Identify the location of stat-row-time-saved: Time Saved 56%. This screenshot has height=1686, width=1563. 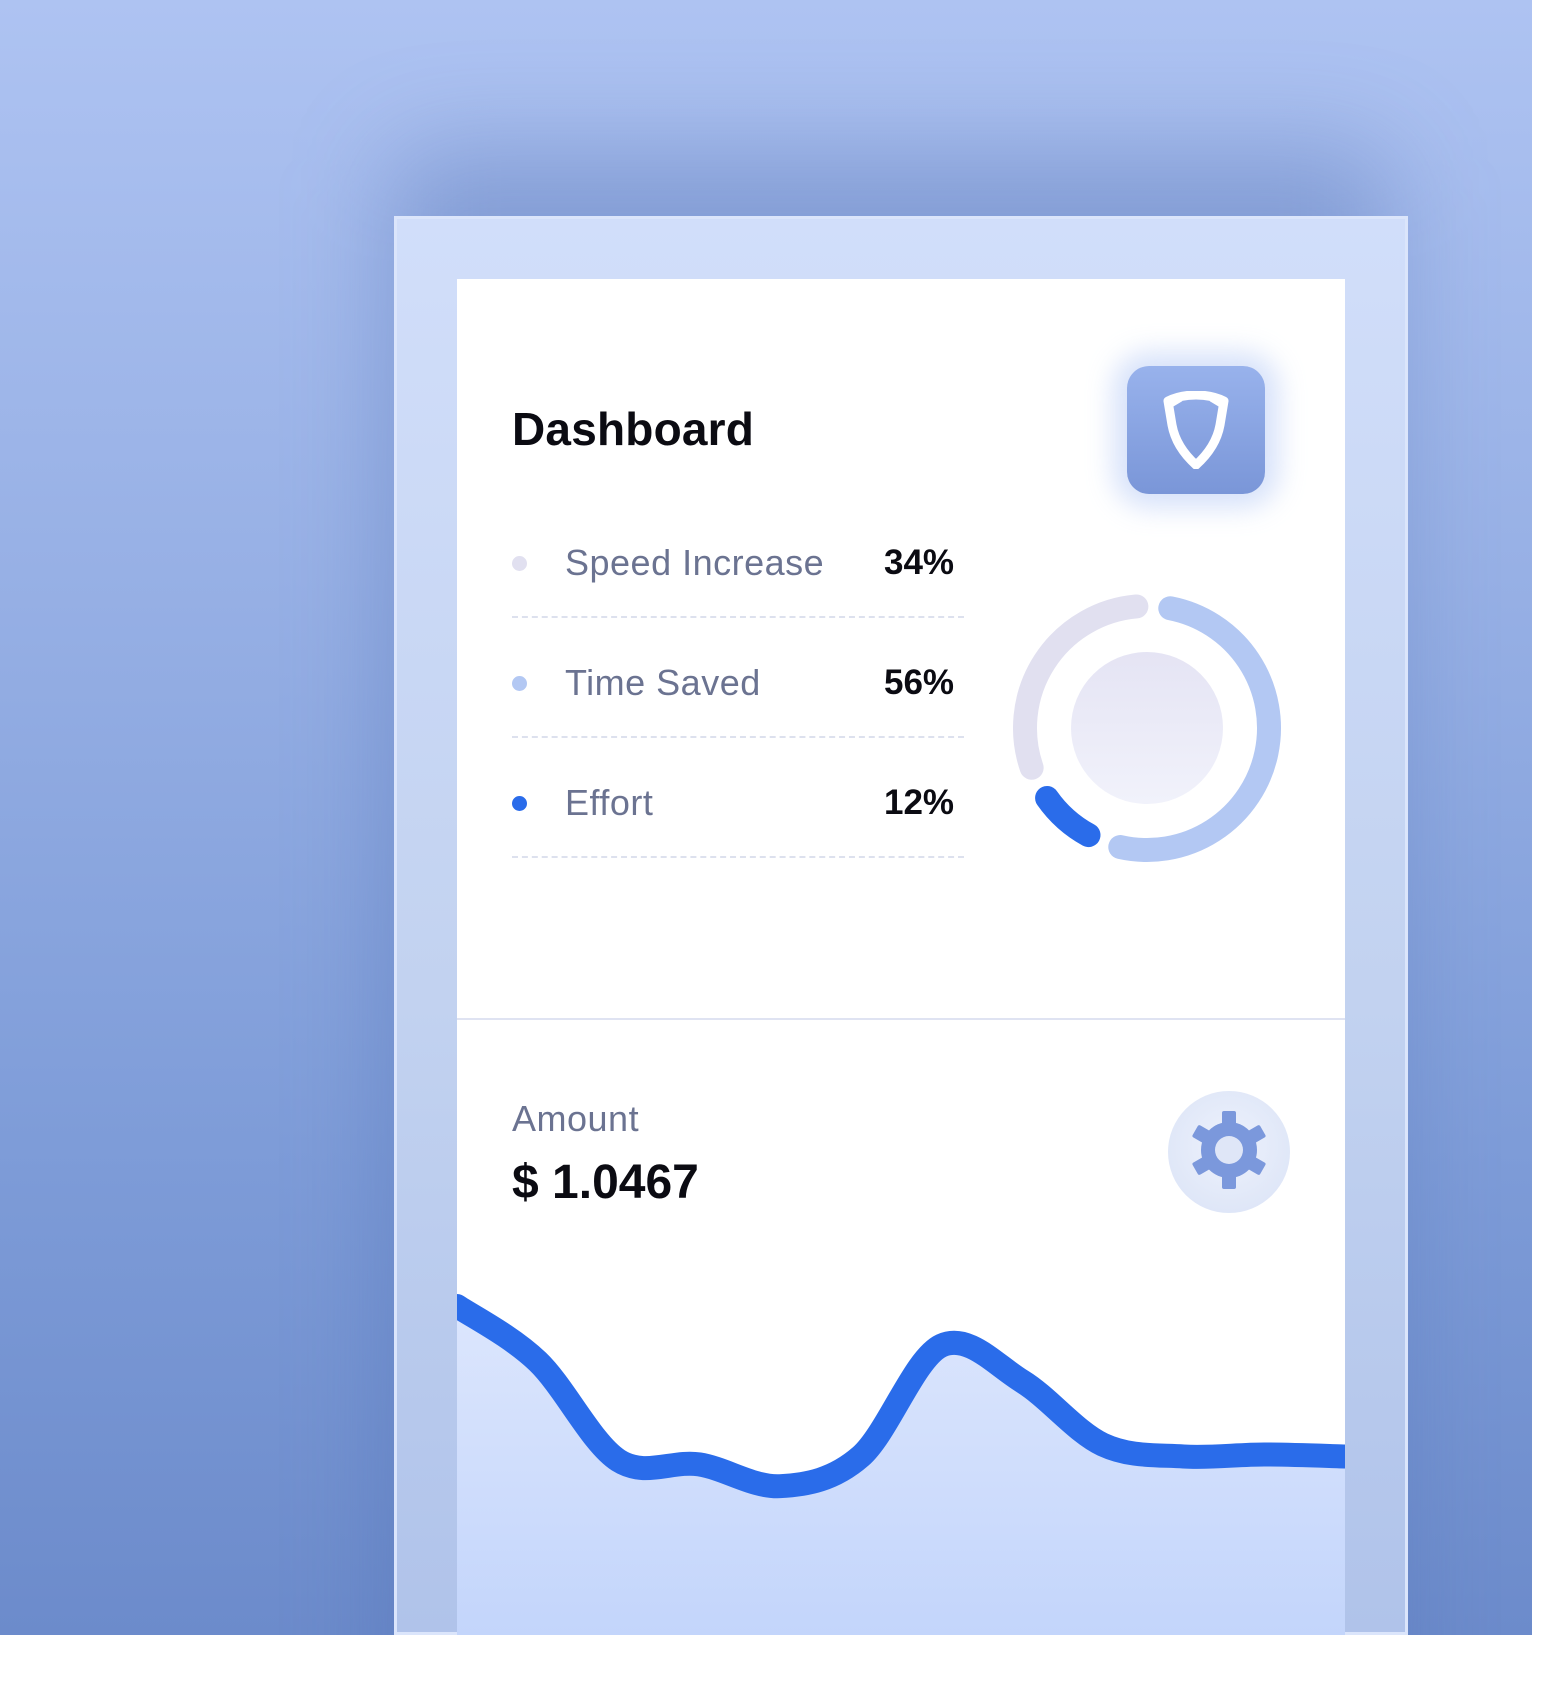
(737, 683).